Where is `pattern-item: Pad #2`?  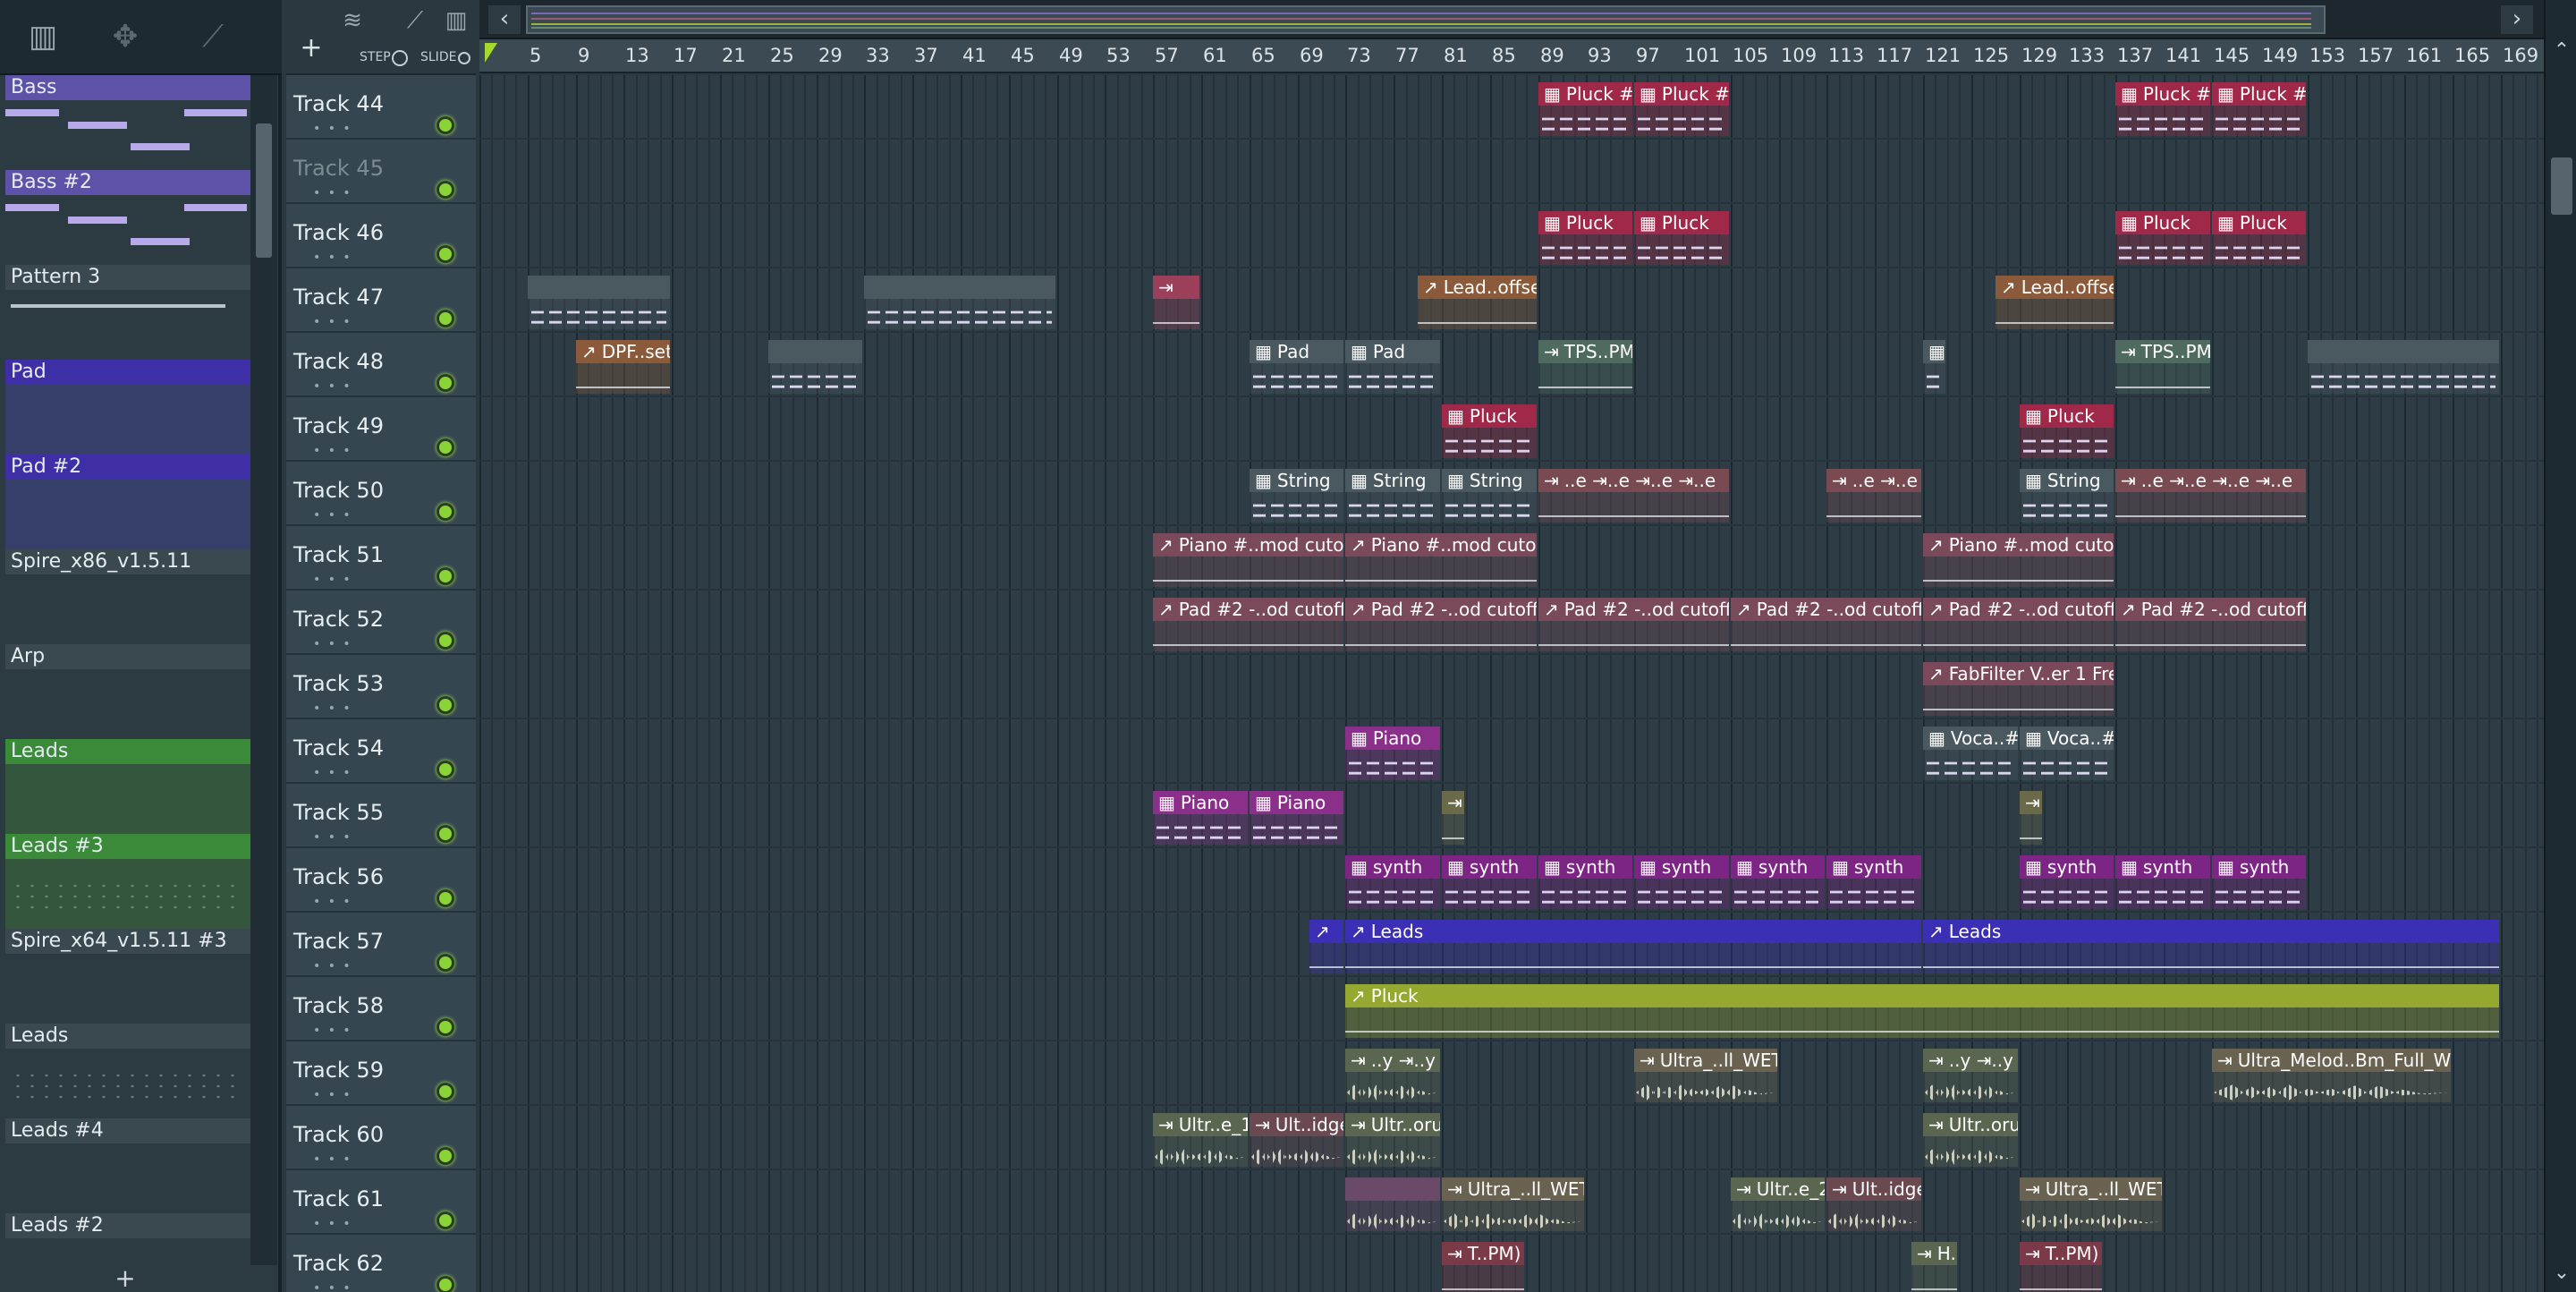 pattern-item: Pad #2 is located at coordinates (127, 502).